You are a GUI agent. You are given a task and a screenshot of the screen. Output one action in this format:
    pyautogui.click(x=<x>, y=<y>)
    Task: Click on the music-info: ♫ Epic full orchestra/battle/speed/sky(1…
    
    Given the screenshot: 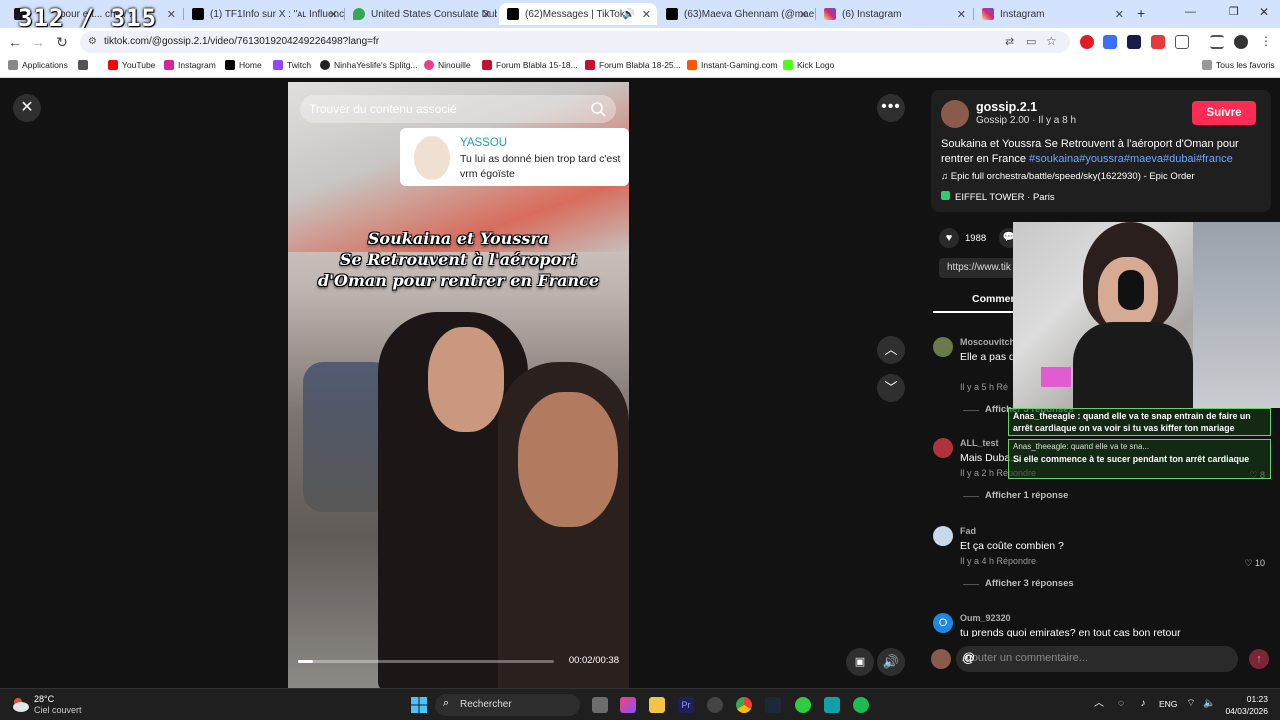 What is the action you would take?
    pyautogui.click(x=1068, y=176)
    